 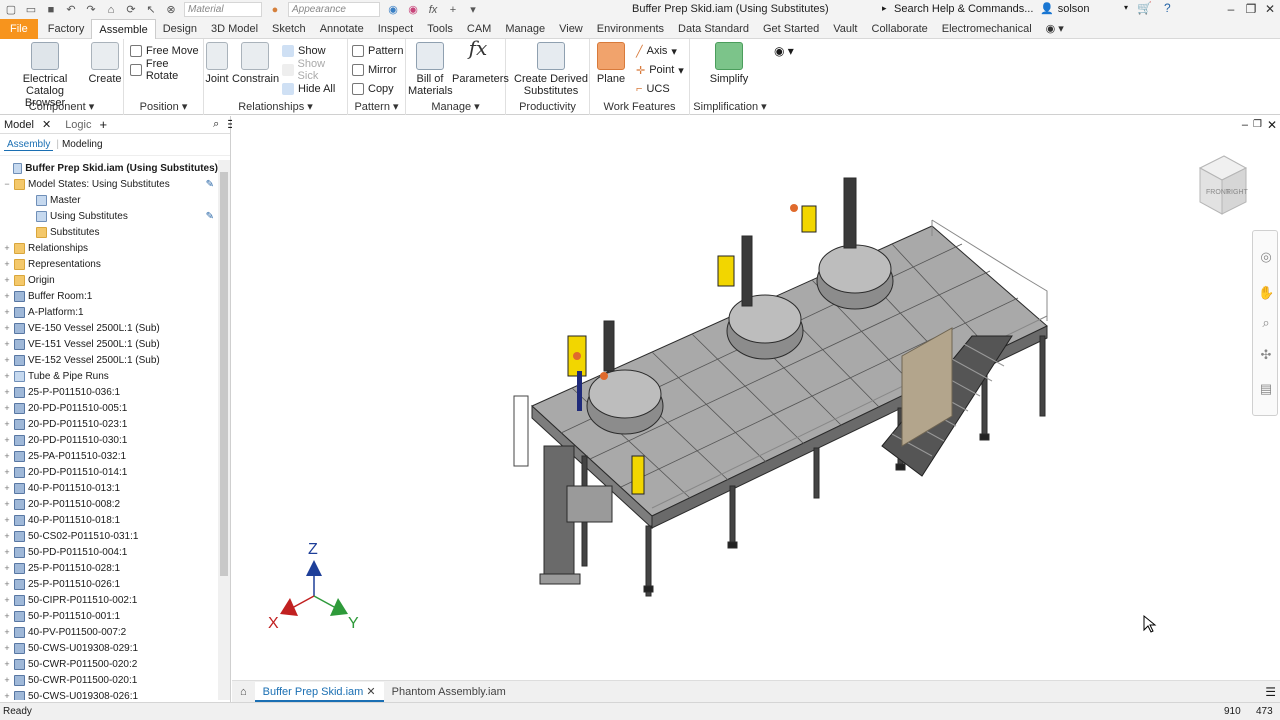 What do you see at coordinates (7, 184) in the screenshot?
I see `collapse-icon: −` at bounding box center [7, 184].